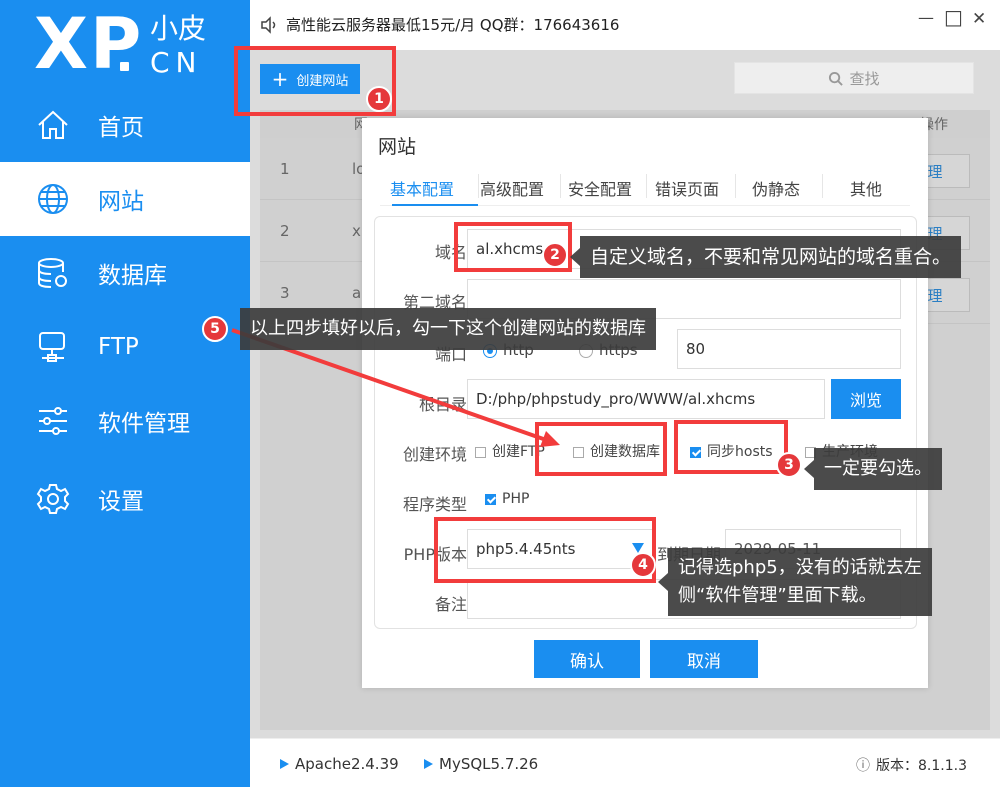 The height and width of the screenshot is (787, 1000). What do you see at coordinates (397, 147) in the screenshot?
I see `dialog-title: 网站` at bounding box center [397, 147].